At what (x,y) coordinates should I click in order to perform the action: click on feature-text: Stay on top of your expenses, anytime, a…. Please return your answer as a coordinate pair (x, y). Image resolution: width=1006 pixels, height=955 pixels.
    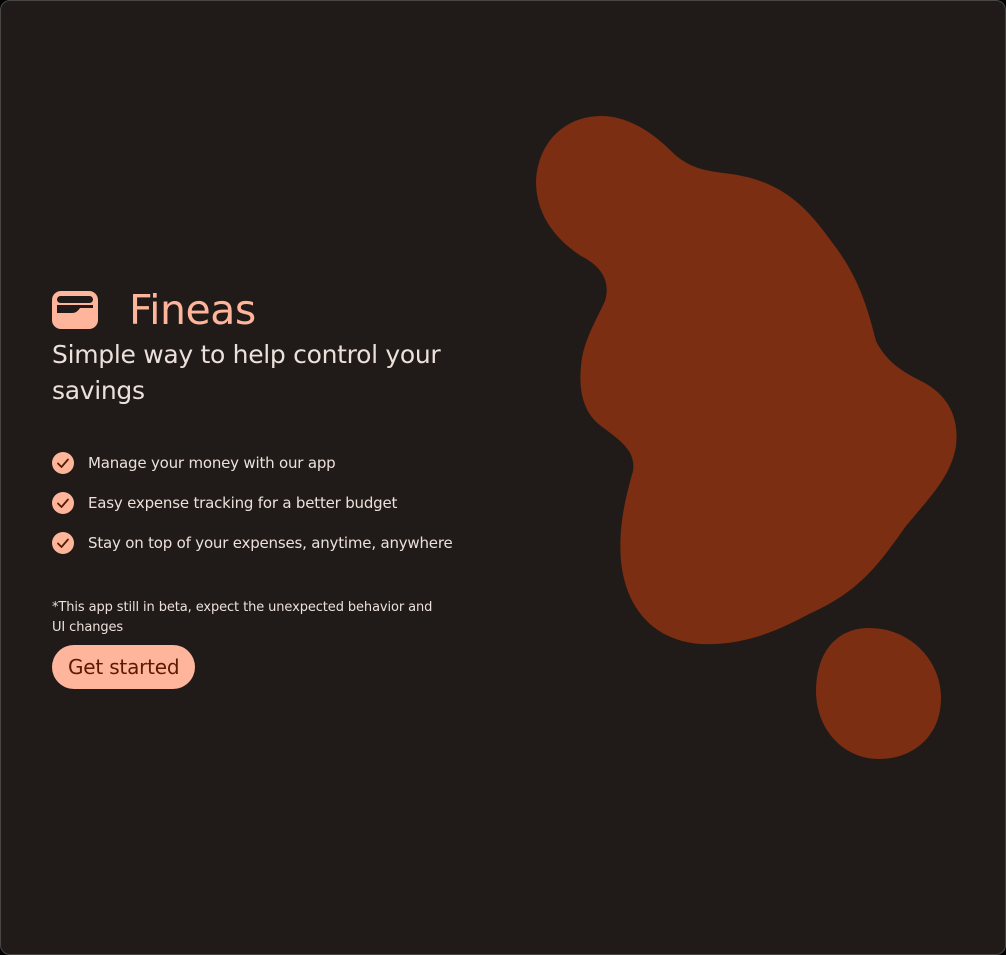
    Looking at the image, I should click on (270, 543).